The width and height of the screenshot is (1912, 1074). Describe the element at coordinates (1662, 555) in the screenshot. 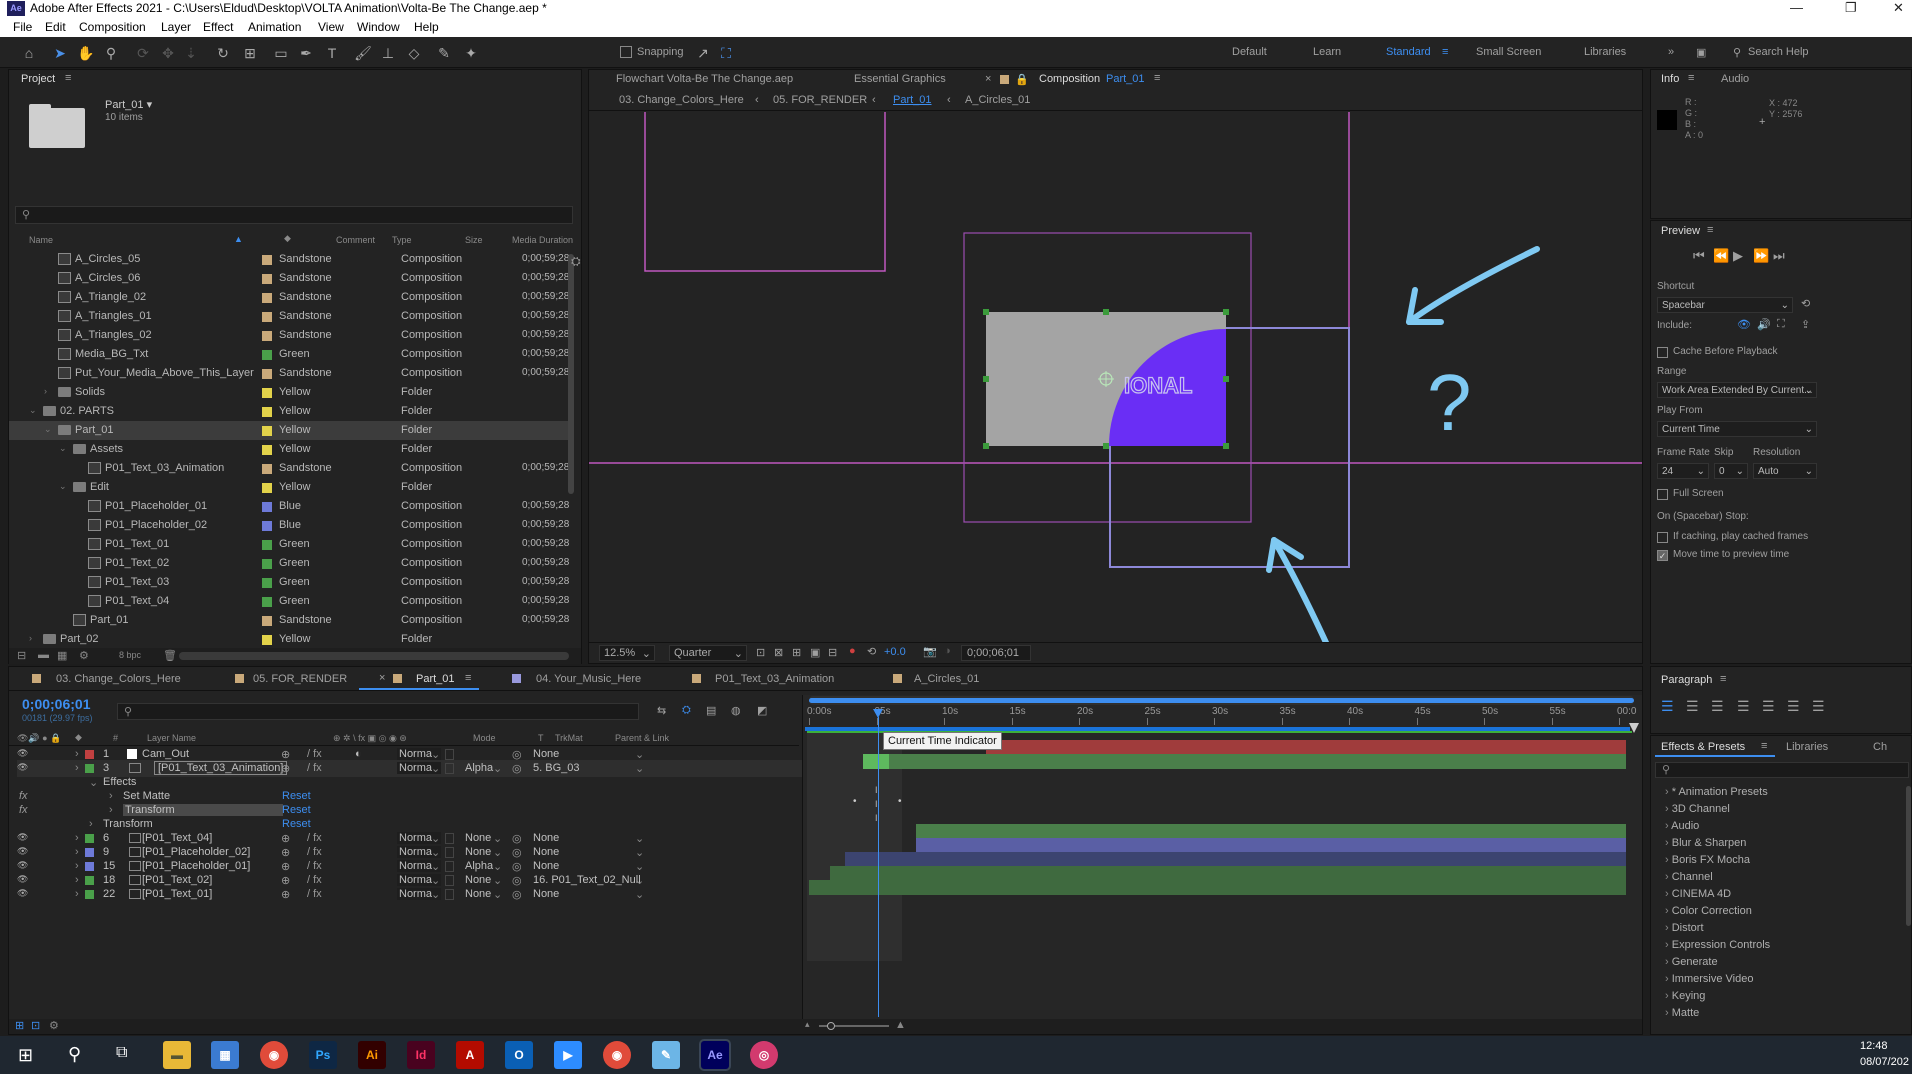

I see `move-time-checkbox: ✓` at that location.